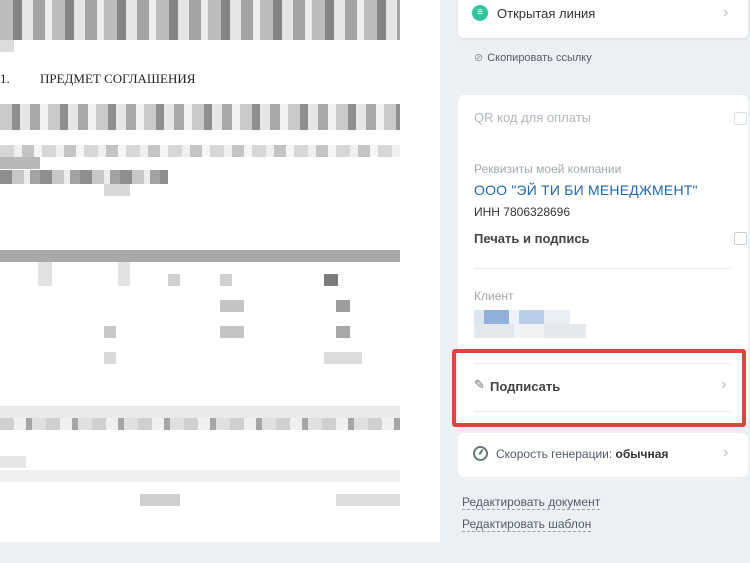  Describe the element at coordinates (582, 454) in the screenshot. I see `generation-speed-label: Скорость генерации: обычная` at that location.